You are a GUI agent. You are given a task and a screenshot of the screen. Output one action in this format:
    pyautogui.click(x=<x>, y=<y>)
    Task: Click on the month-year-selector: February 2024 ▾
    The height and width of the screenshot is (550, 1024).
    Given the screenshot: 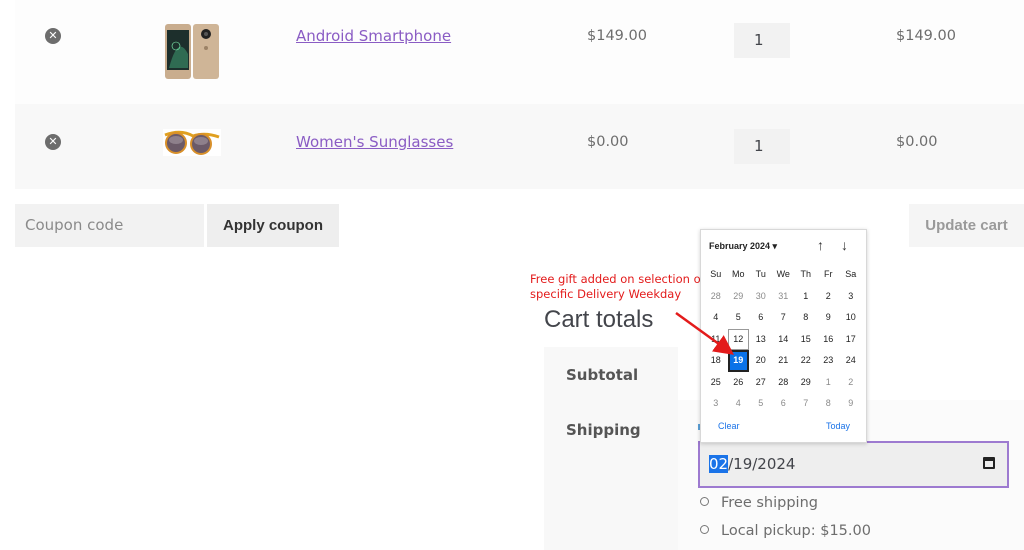 What is the action you would take?
    pyautogui.click(x=743, y=246)
    